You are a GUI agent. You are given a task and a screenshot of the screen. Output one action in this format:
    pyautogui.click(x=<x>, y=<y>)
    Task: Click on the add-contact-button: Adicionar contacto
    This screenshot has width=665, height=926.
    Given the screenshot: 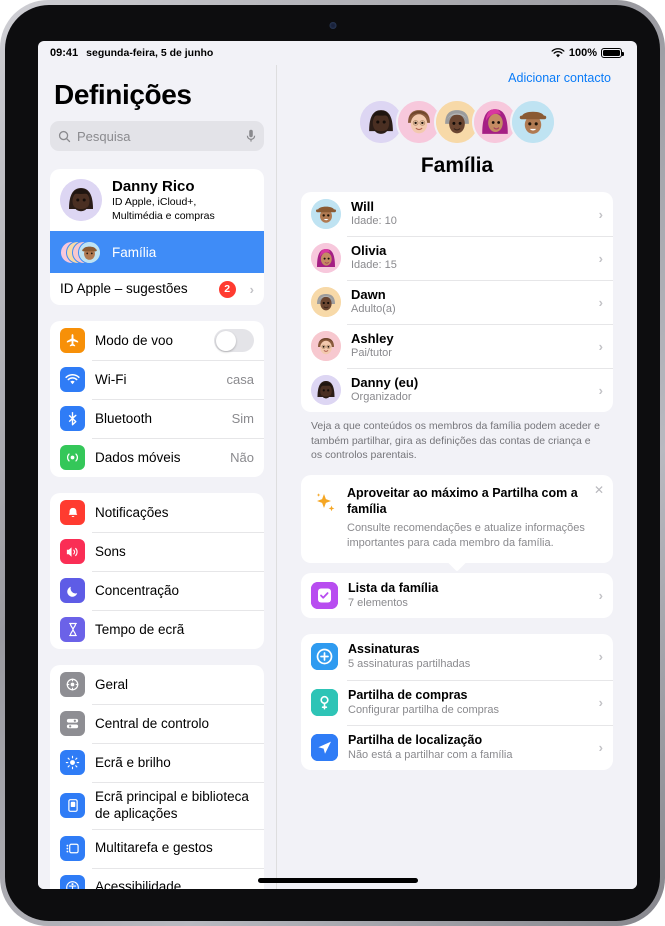 What is the action you would take?
    pyautogui.click(x=457, y=75)
    